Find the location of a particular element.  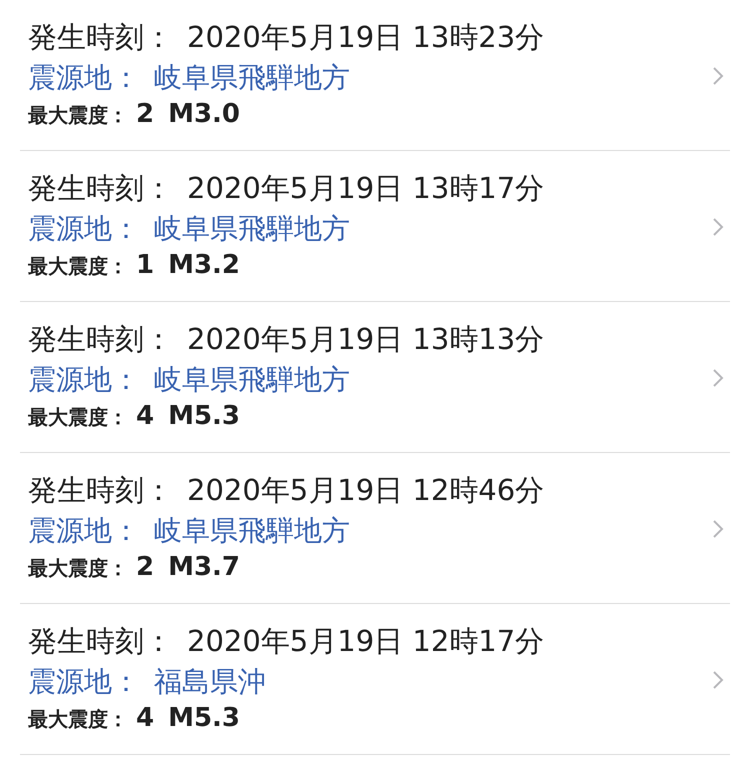

occurrence-time: 2020年5月19日 13時23分 is located at coordinates (365, 37).